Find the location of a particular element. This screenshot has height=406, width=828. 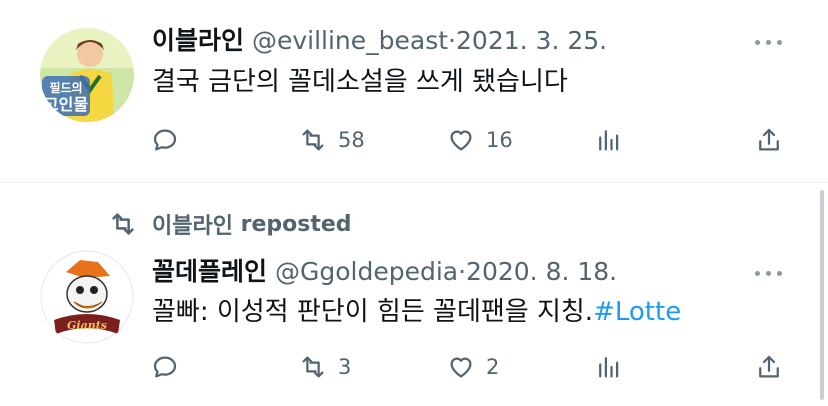

repost-user: 이블라인 is located at coordinates (192, 224).